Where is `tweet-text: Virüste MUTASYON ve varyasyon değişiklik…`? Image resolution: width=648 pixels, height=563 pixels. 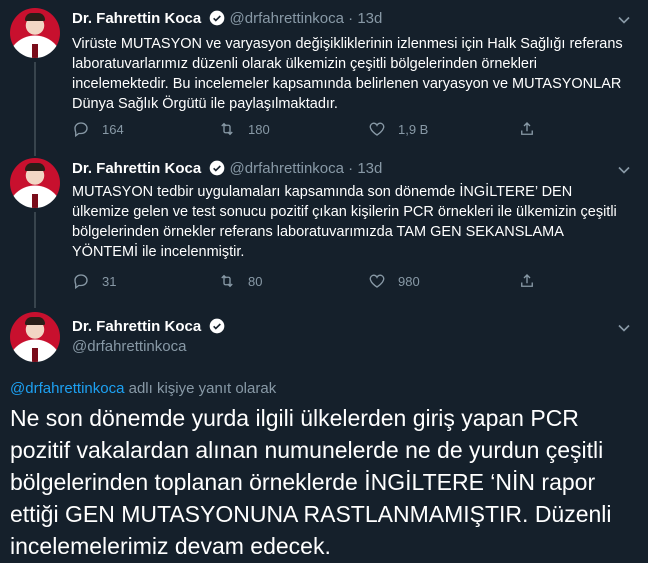
tweet-text: Virüste MUTASYON ve varyasyon değişiklik… is located at coordinates (347, 74).